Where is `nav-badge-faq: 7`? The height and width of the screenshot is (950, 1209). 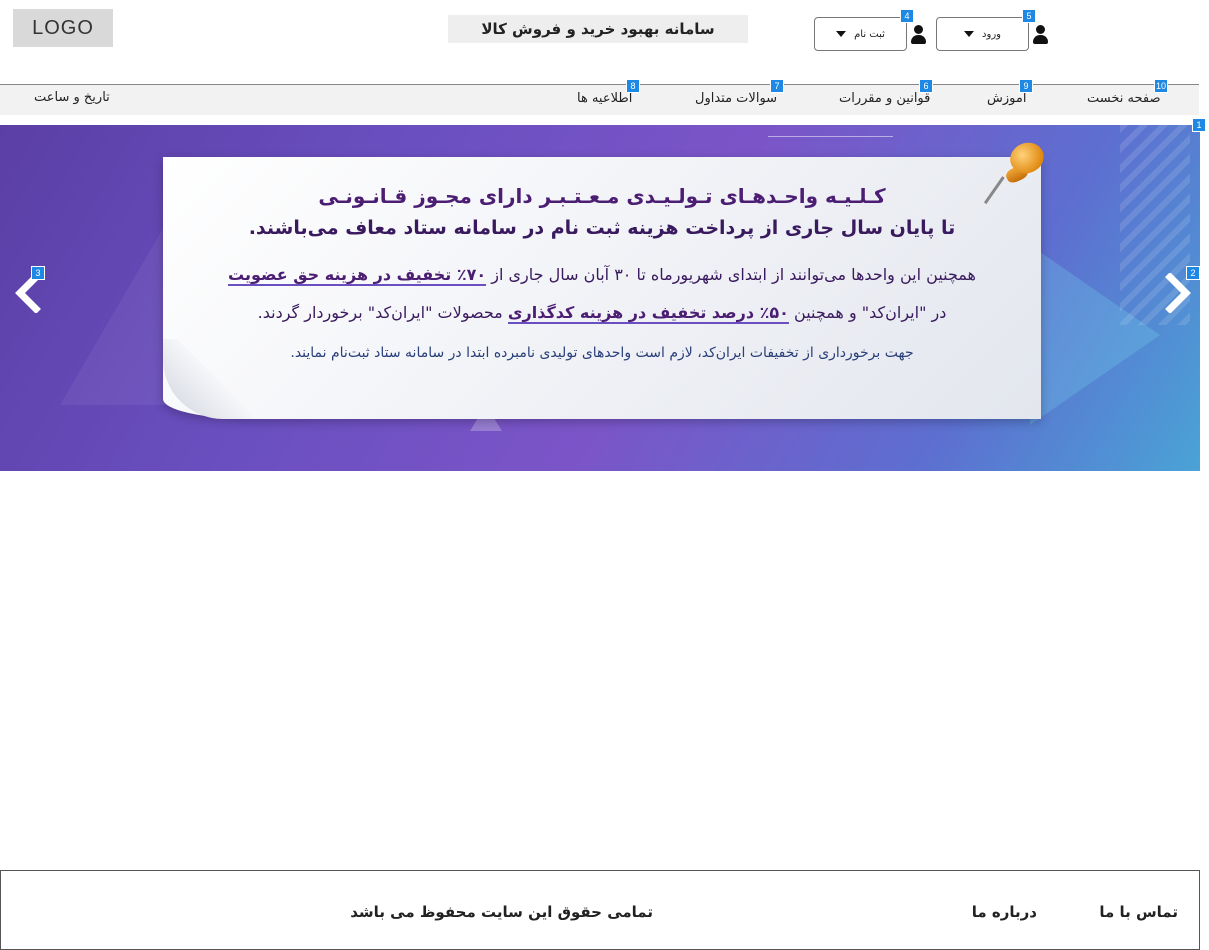 nav-badge-faq: 7 is located at coordinates (777, 86).